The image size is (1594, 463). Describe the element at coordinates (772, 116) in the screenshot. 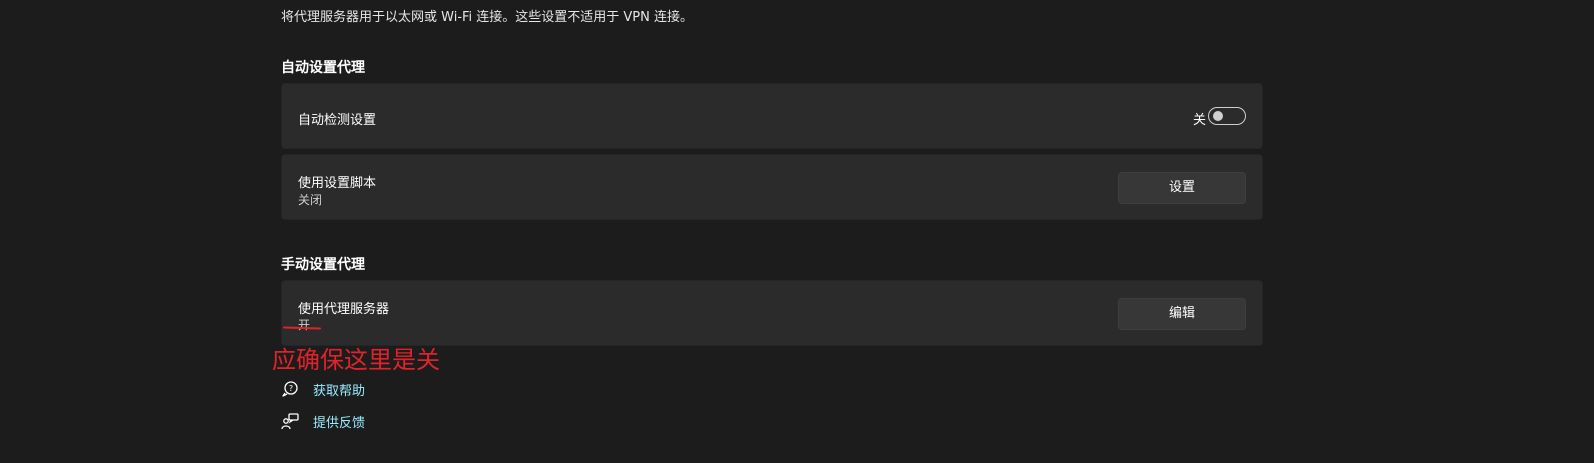

I see `auto-detect-settings-card: 自动检测设置 关` at that location.